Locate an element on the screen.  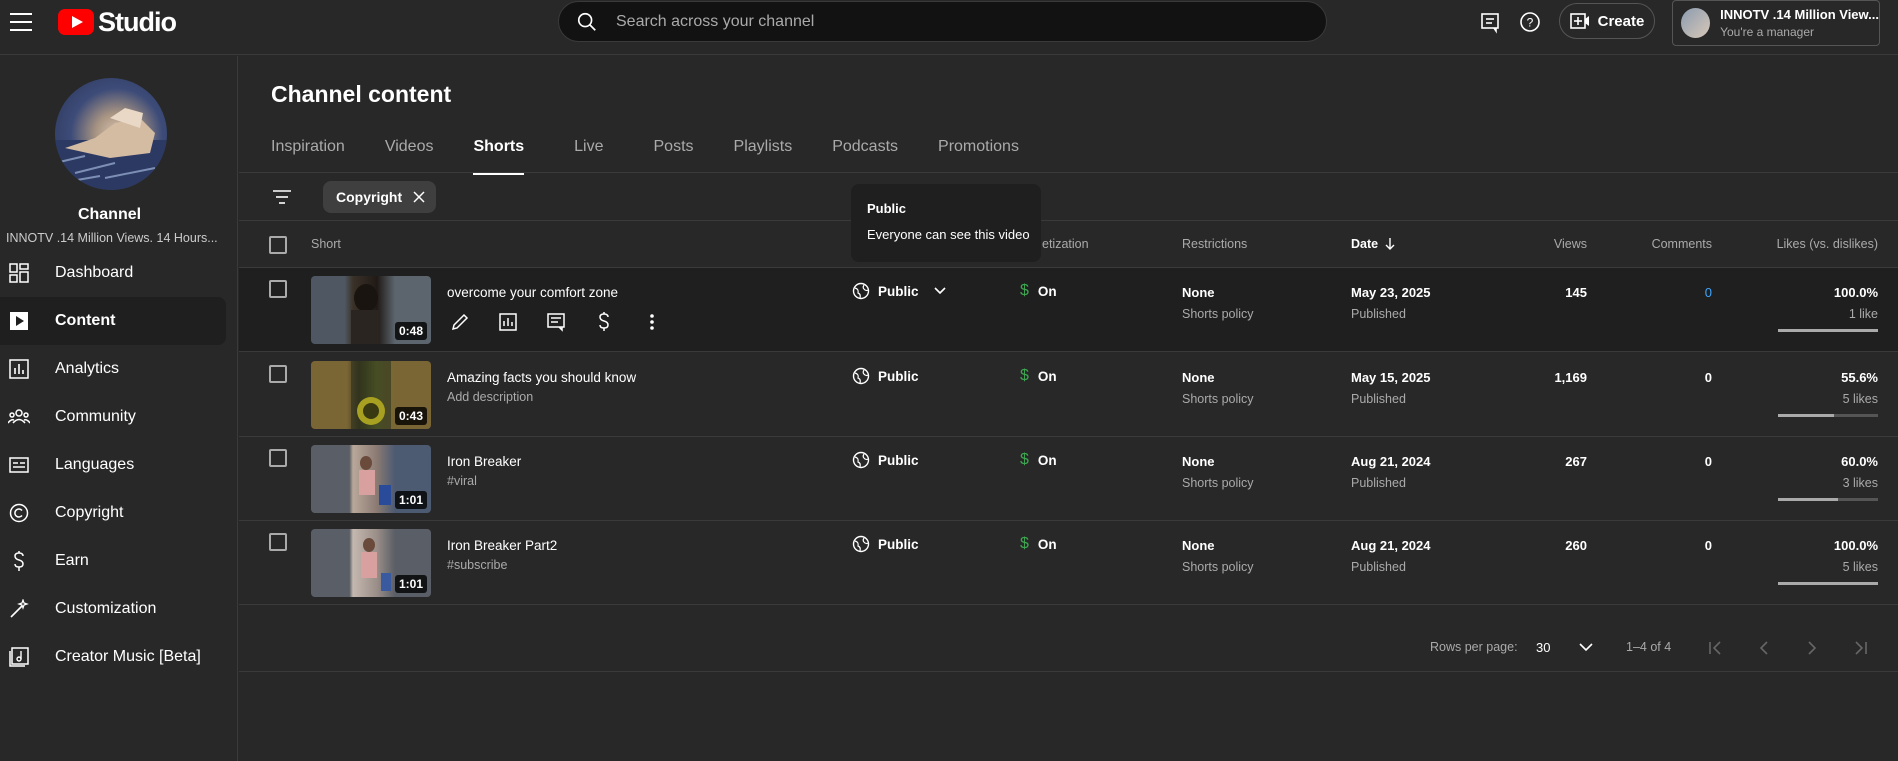
tab-inspiration: Inspiration is located at coordinates (308, 154).